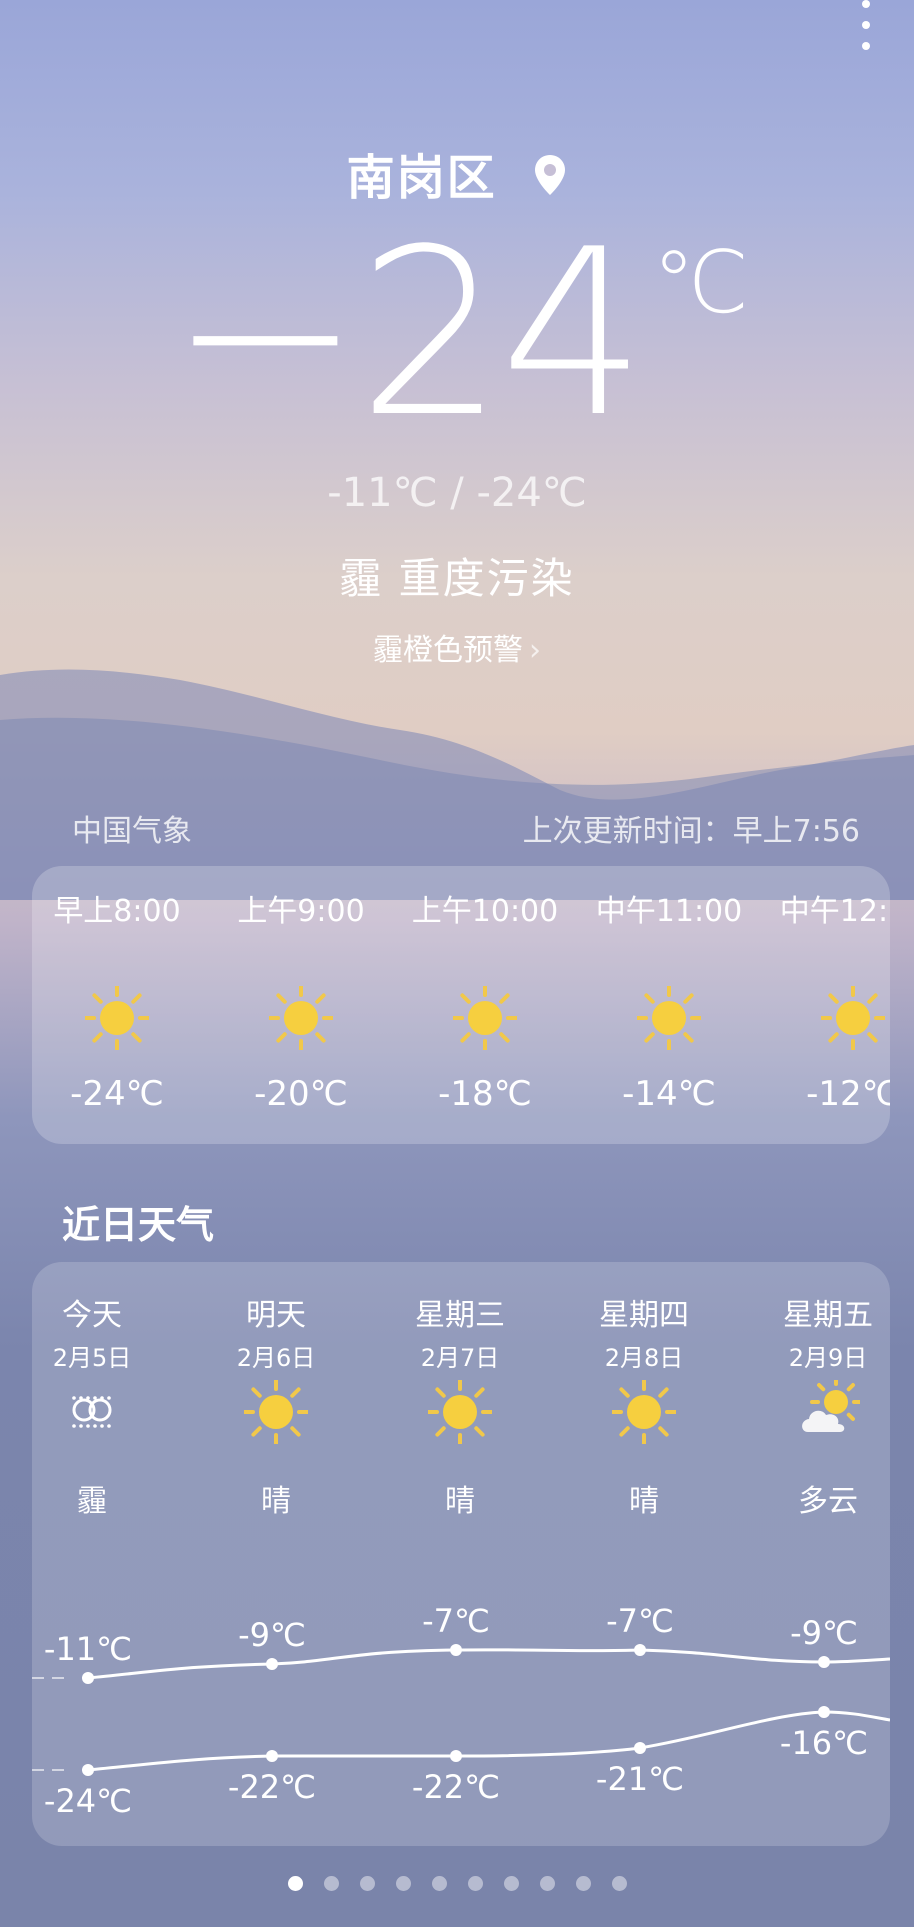  What do you see at coordinates (485, 911) in the screenshot?
I see `hourly-time: 上午10:00` at bounding box center [485, 911].